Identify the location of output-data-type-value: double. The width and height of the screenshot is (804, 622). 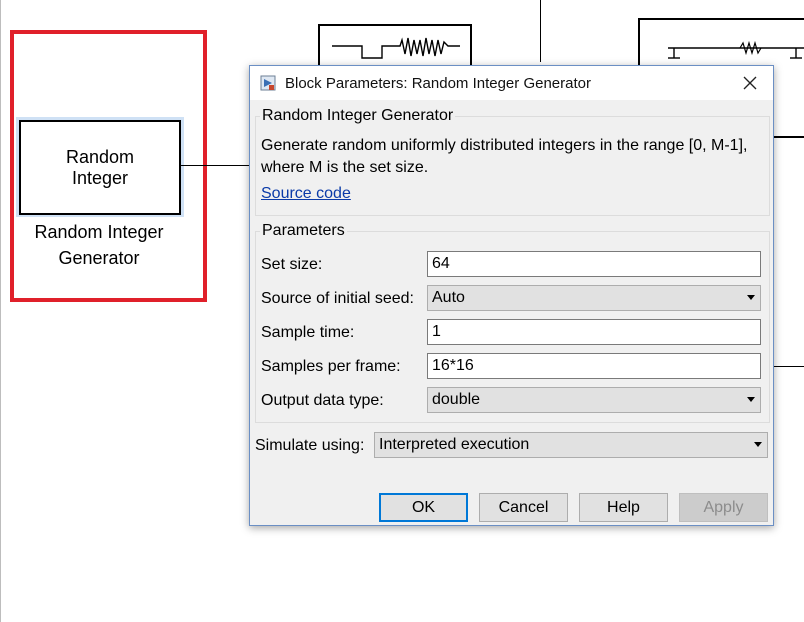
(456, 399).